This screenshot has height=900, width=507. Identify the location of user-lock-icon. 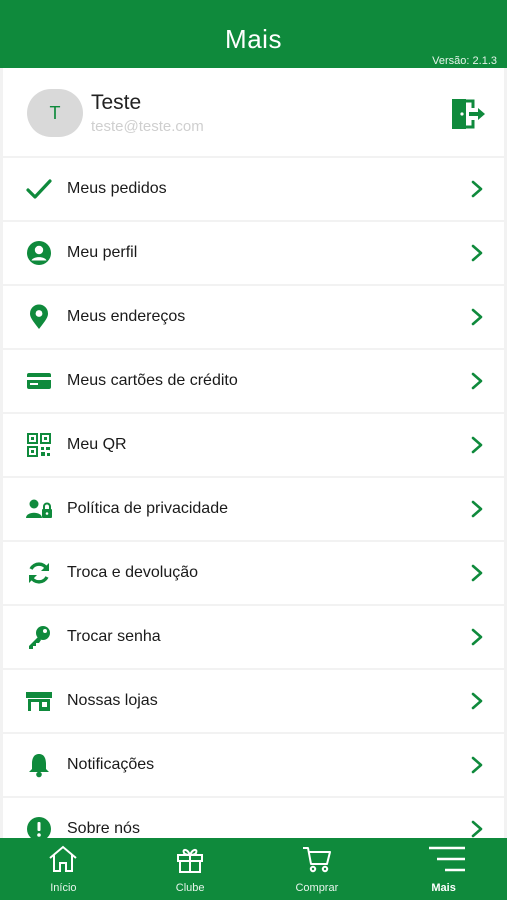
(39, 509).